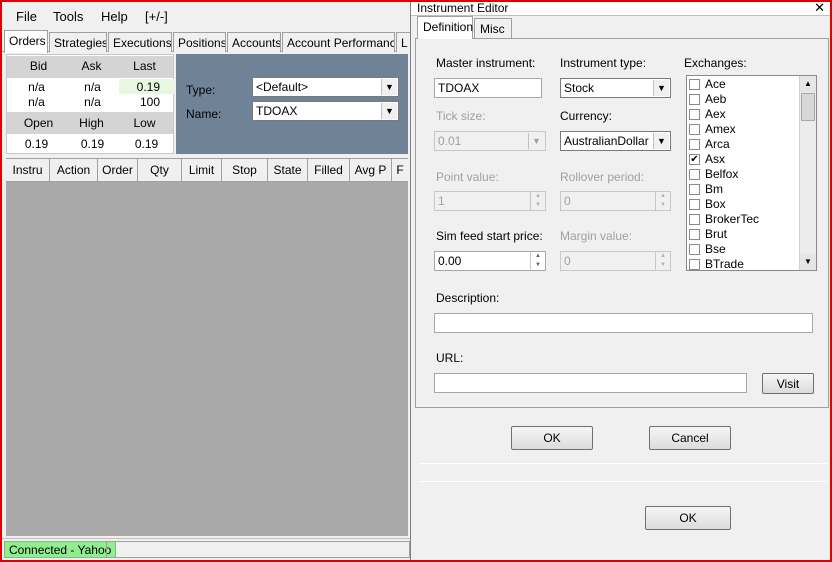 The image size is (832, 562). I want to click on sim-feed-spinner: 0.00 ▲ ▼, so click(490, 261).